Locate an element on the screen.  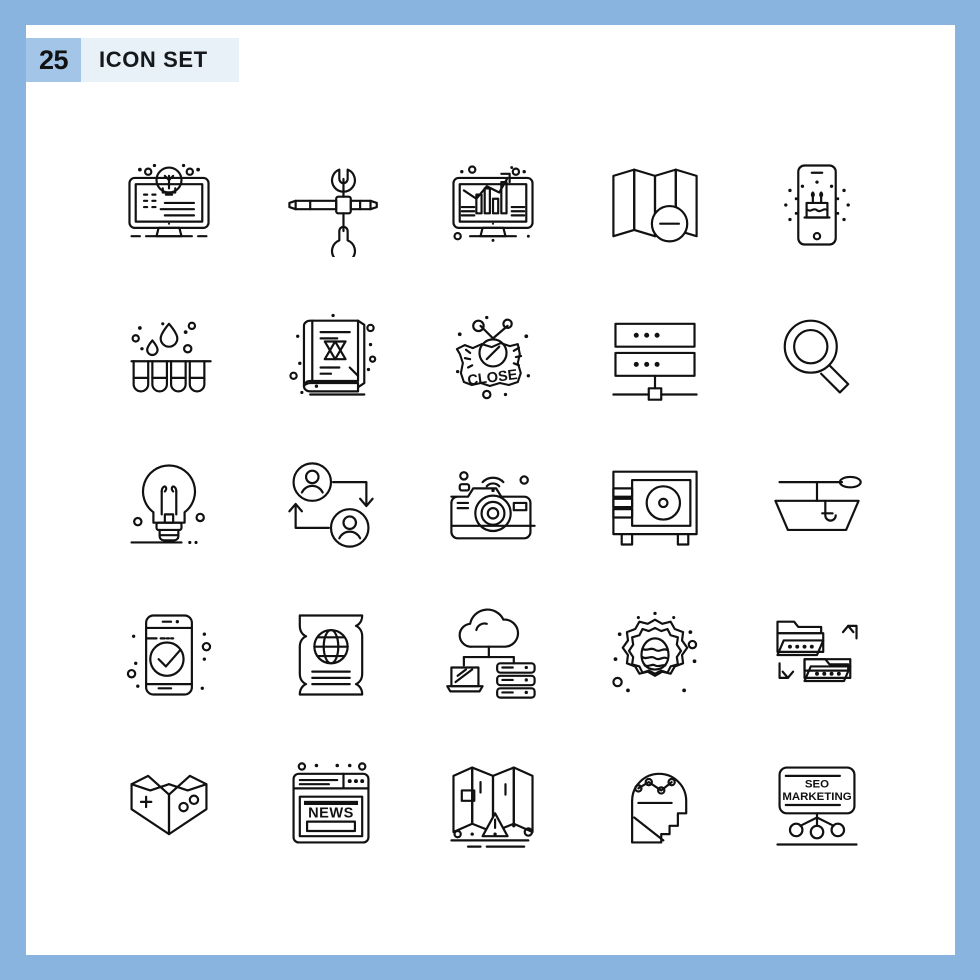
monitor-growth-chart-icon is located at coordinates (493, 203).